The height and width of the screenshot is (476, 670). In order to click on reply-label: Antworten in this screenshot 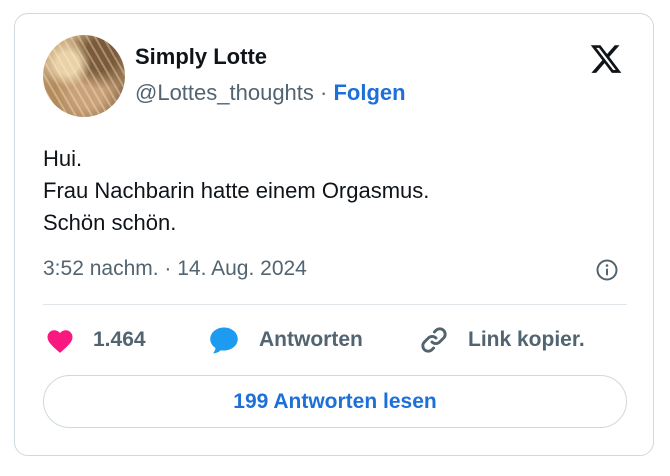, I will do `click(311, 339)`.